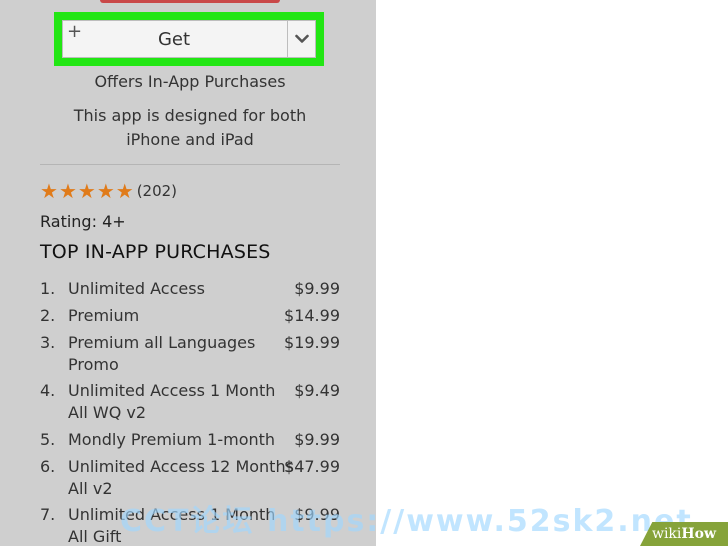  I want to click on item-number: 7., so click(48, 514).